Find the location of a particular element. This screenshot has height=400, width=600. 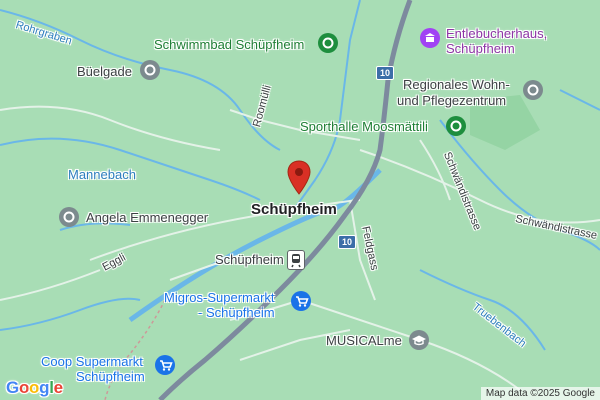

poi-label-coop: Schüpfheim is located at coordinates (110, 376).